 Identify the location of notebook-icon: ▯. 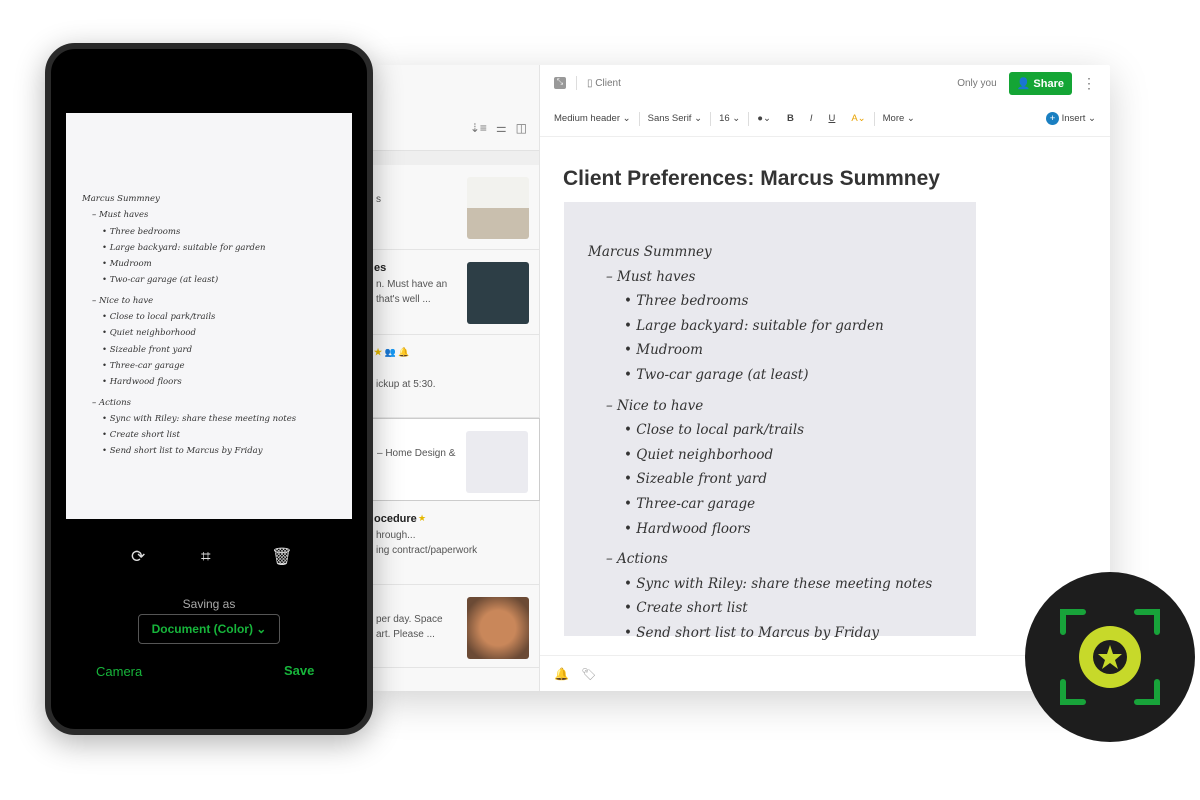
(591, 83).